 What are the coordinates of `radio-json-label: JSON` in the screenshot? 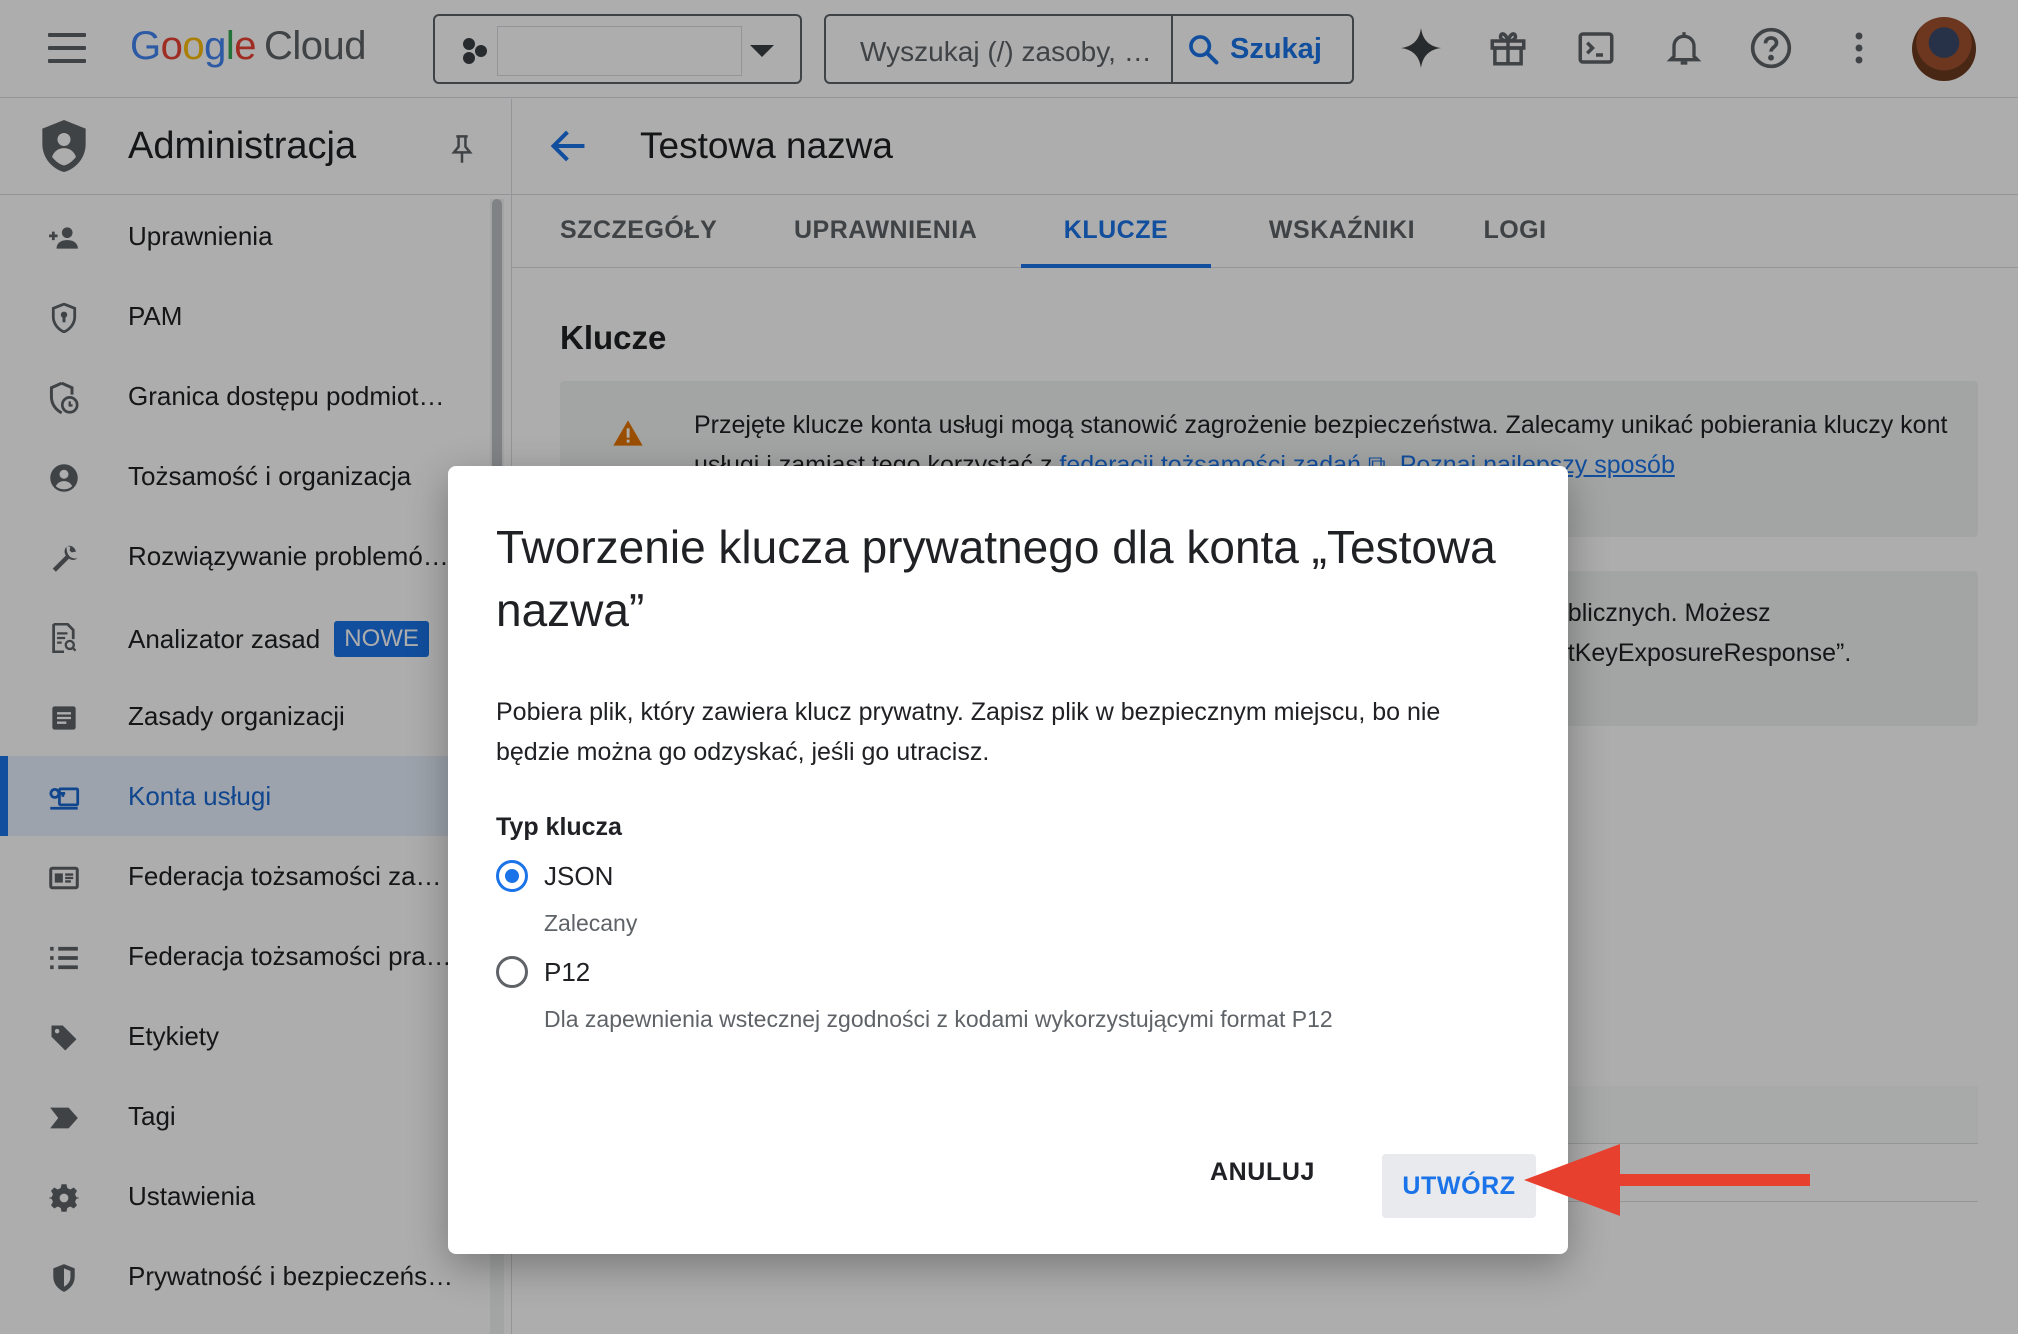 It's located at (579, 875).